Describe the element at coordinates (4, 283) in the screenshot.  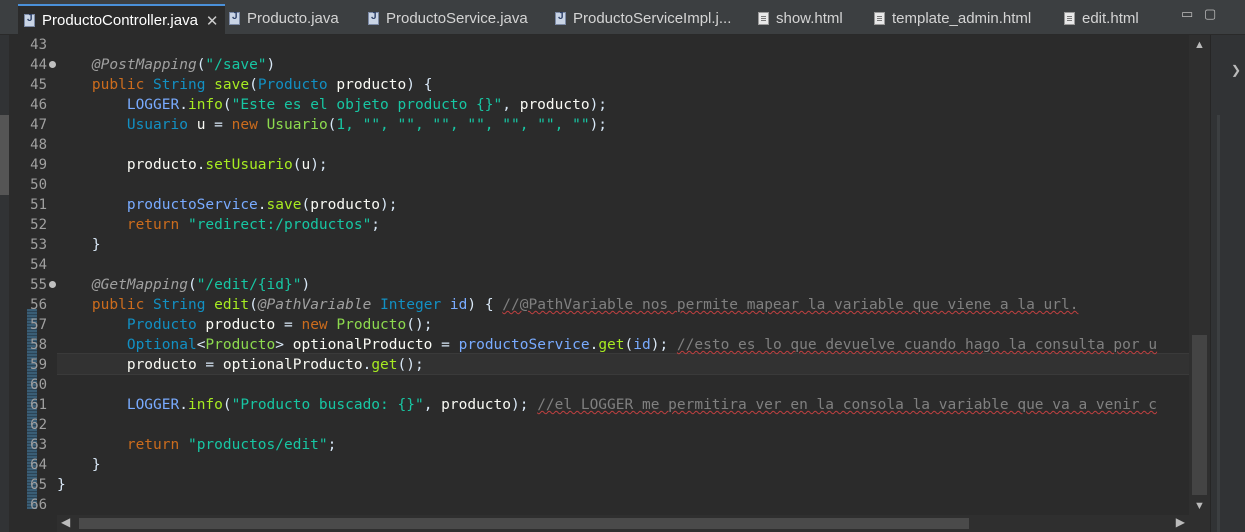
I see `left-ruler` at that location.